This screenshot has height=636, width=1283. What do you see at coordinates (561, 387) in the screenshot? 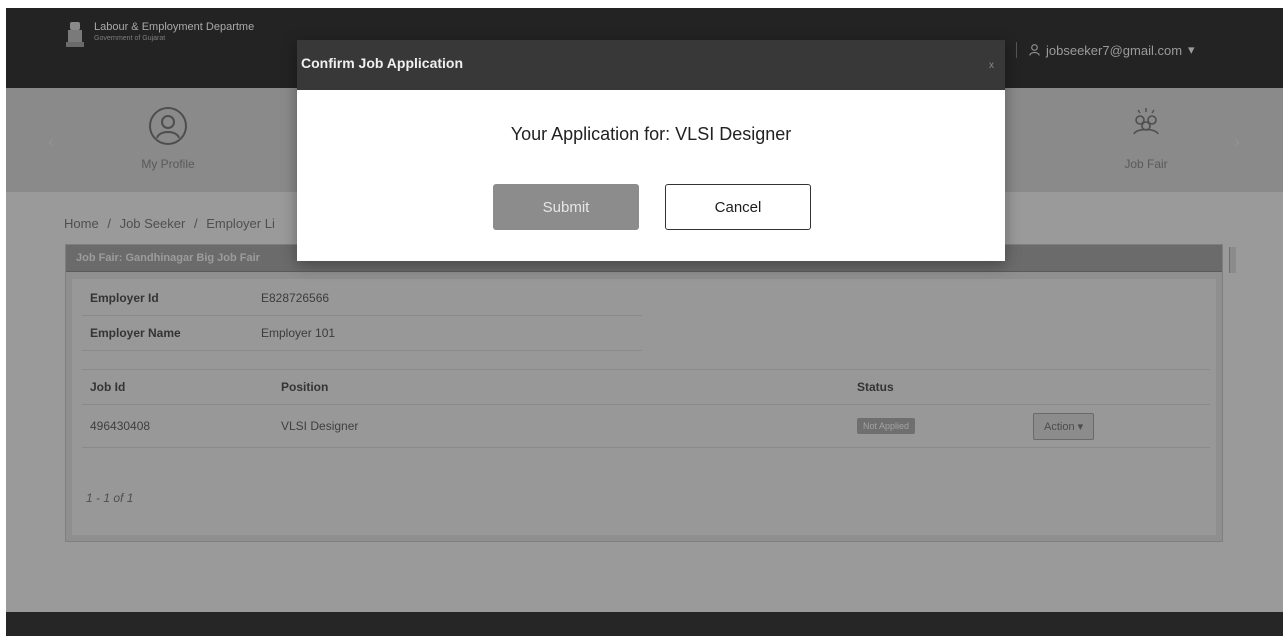
I see `column-header-position: Position` at bounding box center [561, 387].